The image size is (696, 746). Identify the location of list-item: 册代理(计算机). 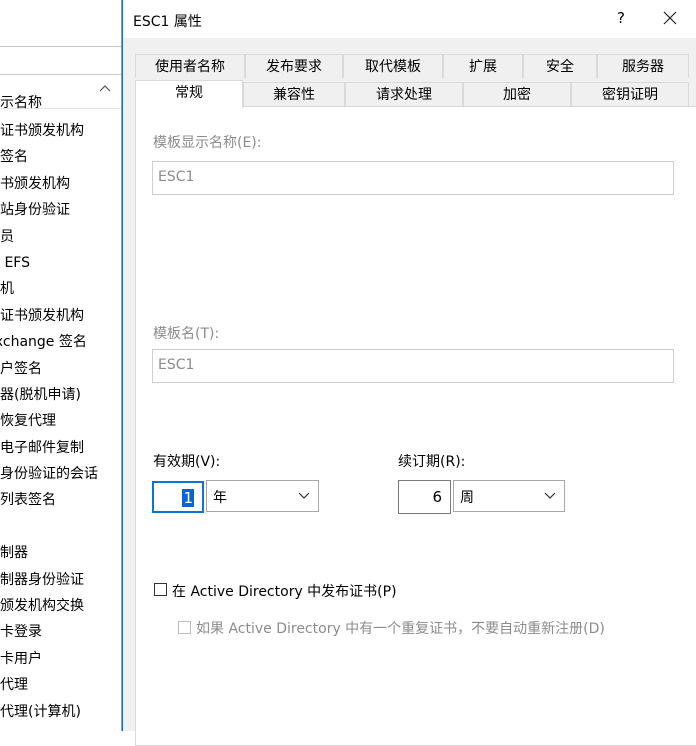
(61, 712).